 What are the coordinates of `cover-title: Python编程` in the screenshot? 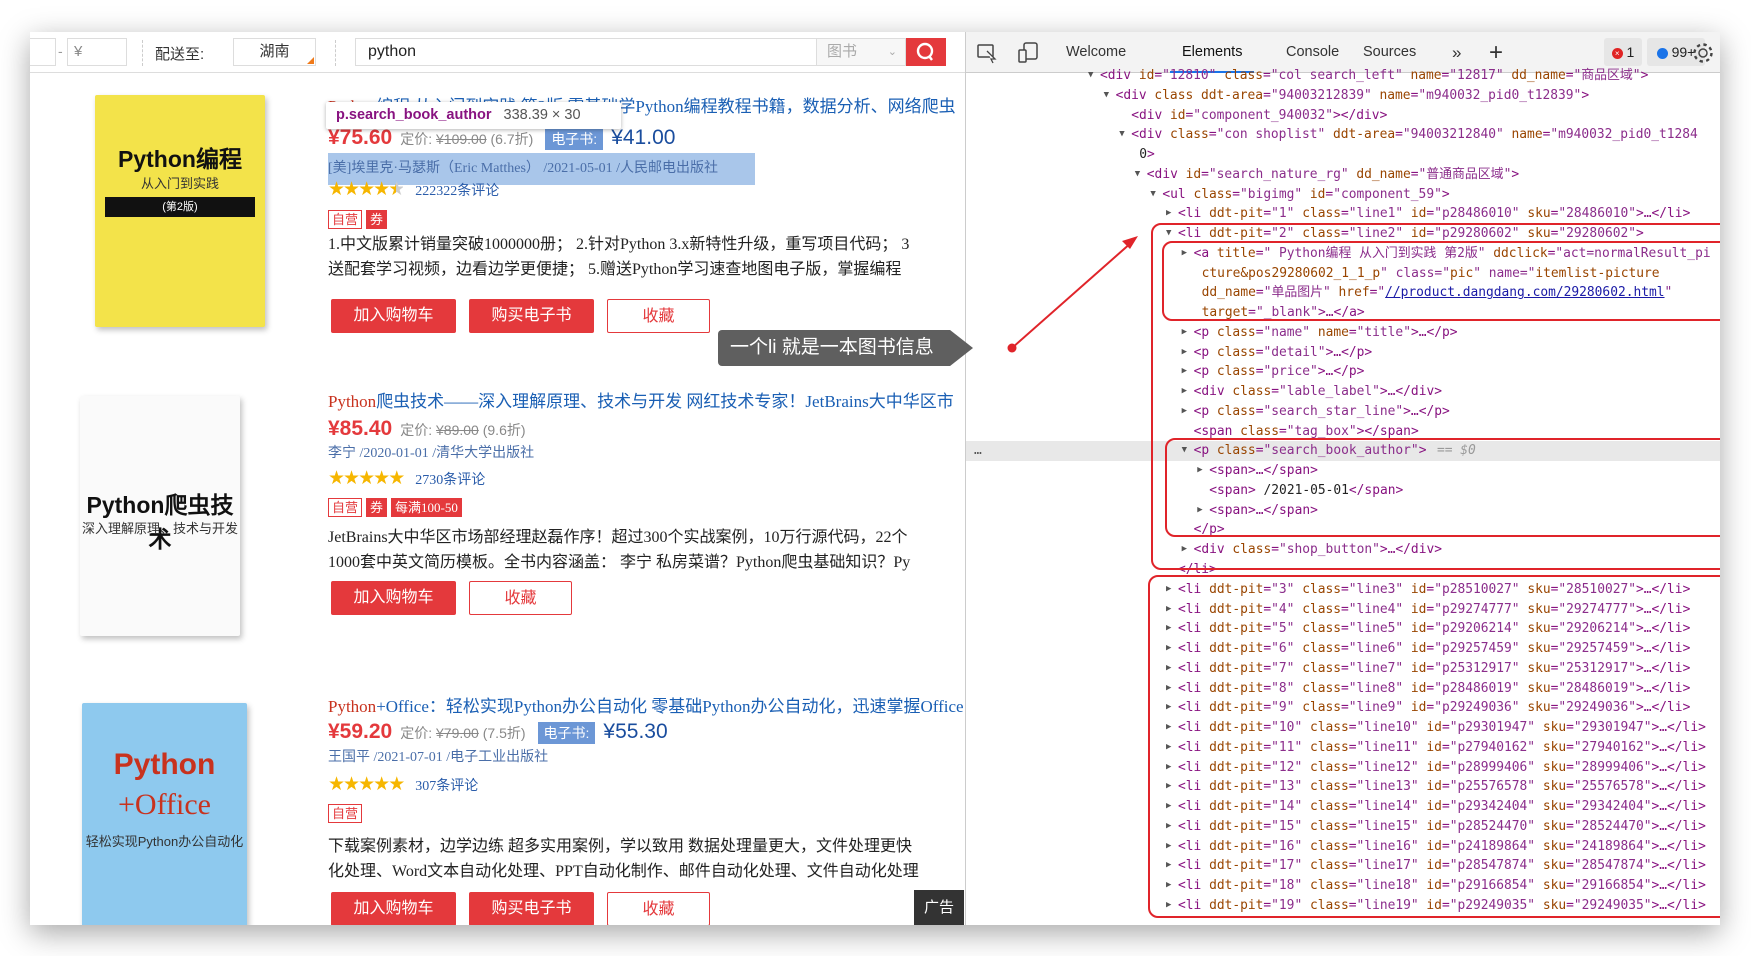 It's located at (180, 159).